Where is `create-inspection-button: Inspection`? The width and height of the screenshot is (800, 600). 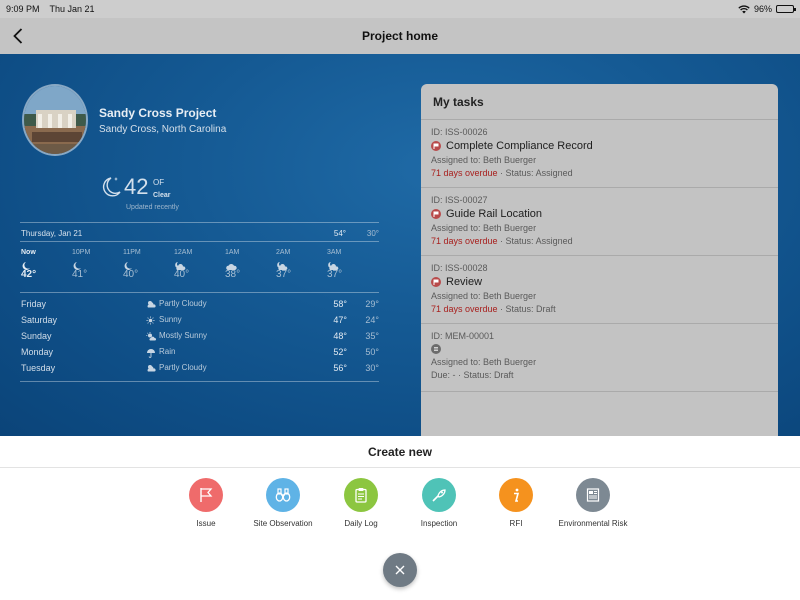 create-inspection-button: Inspection is located at coordinates (439, 503).